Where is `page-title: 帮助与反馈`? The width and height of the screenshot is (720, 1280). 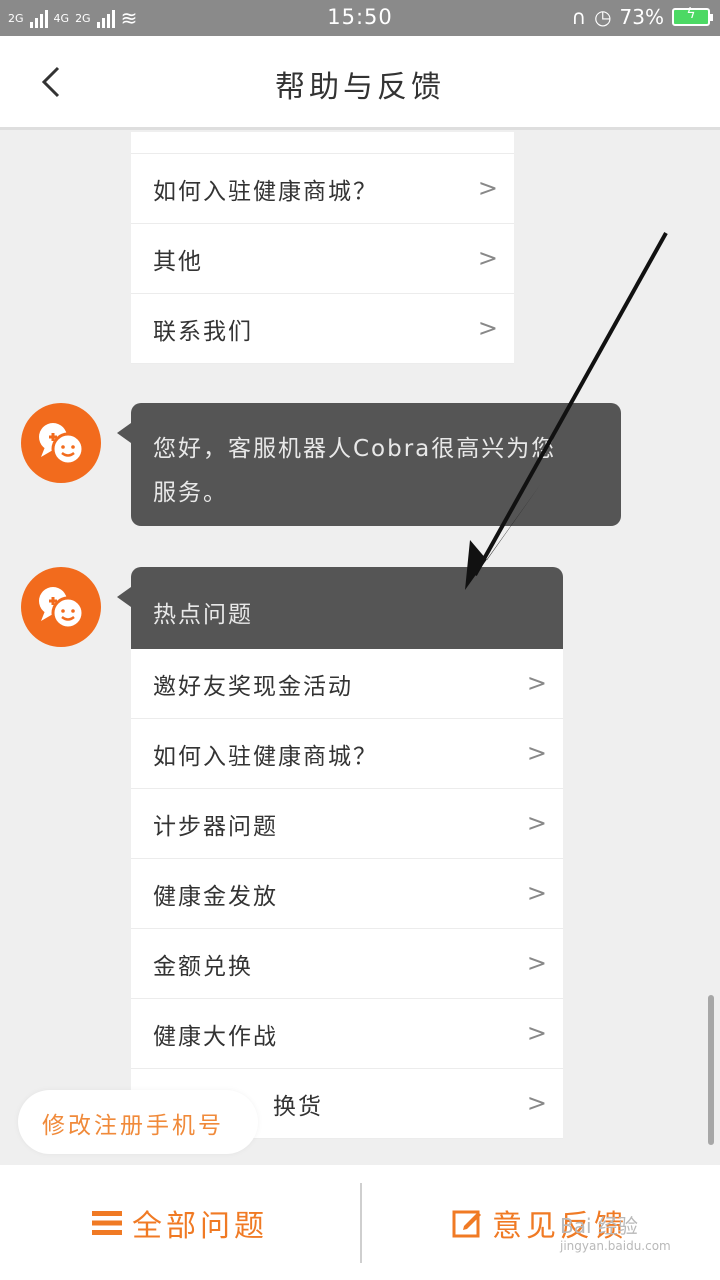 page-title: 帮助与反馈 is located at coordinates (360, 87).